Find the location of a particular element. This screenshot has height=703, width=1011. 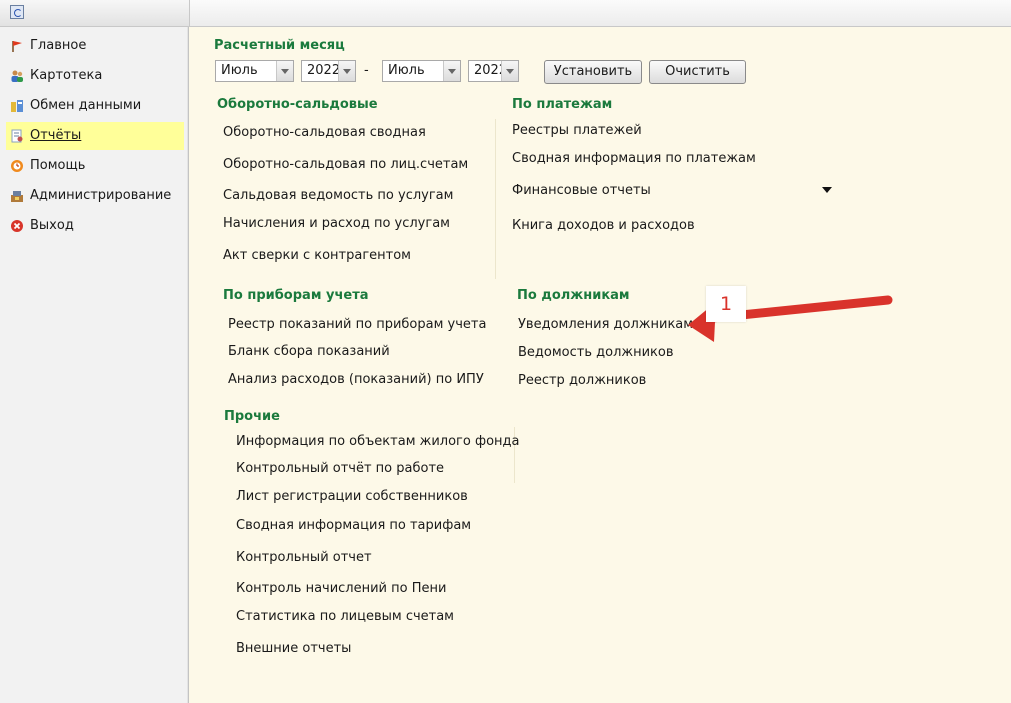

annotation-label: 1 is located at coordinates (726, 304).